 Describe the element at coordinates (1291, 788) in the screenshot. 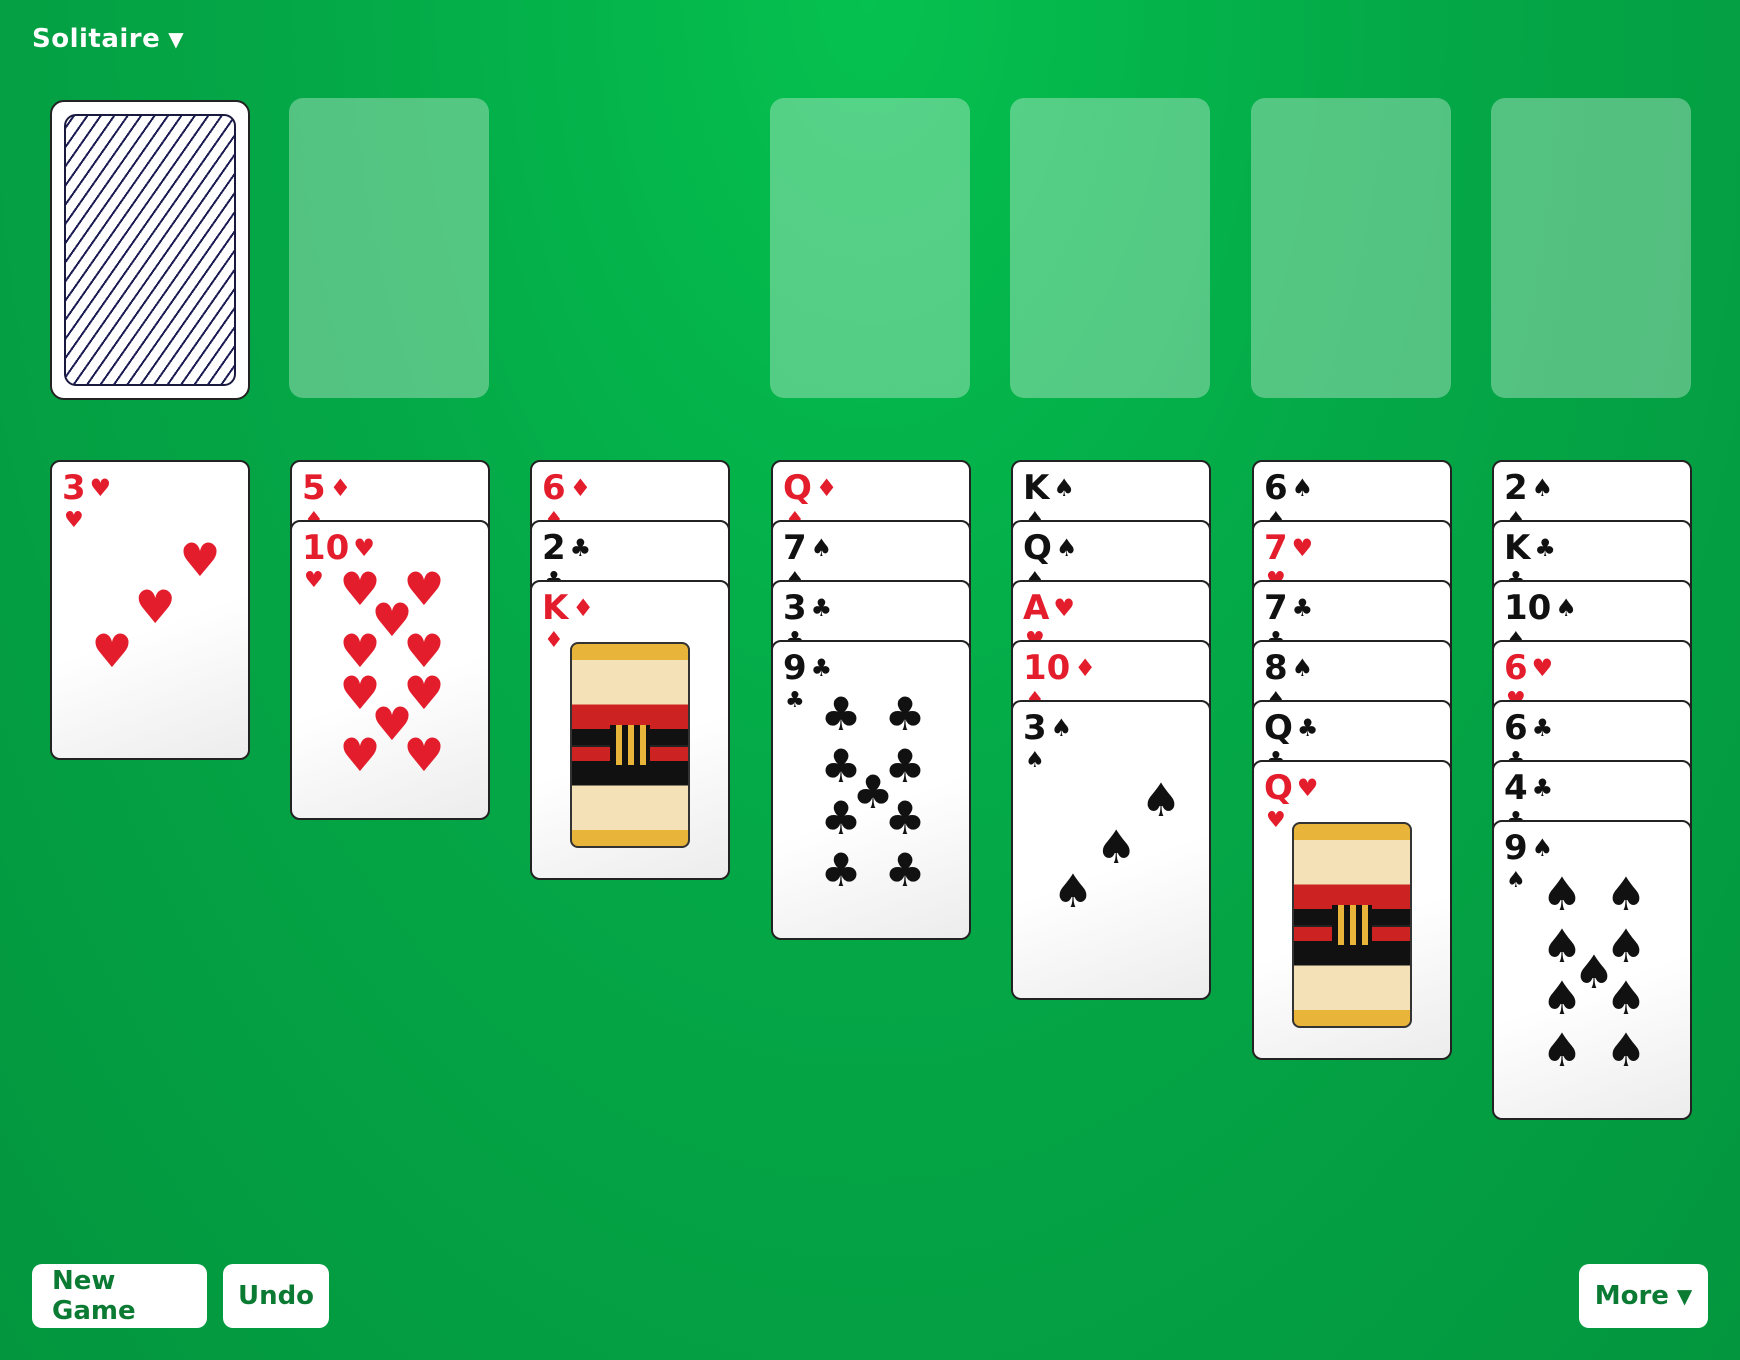

I see `card-corner: Q ♥` at that location.